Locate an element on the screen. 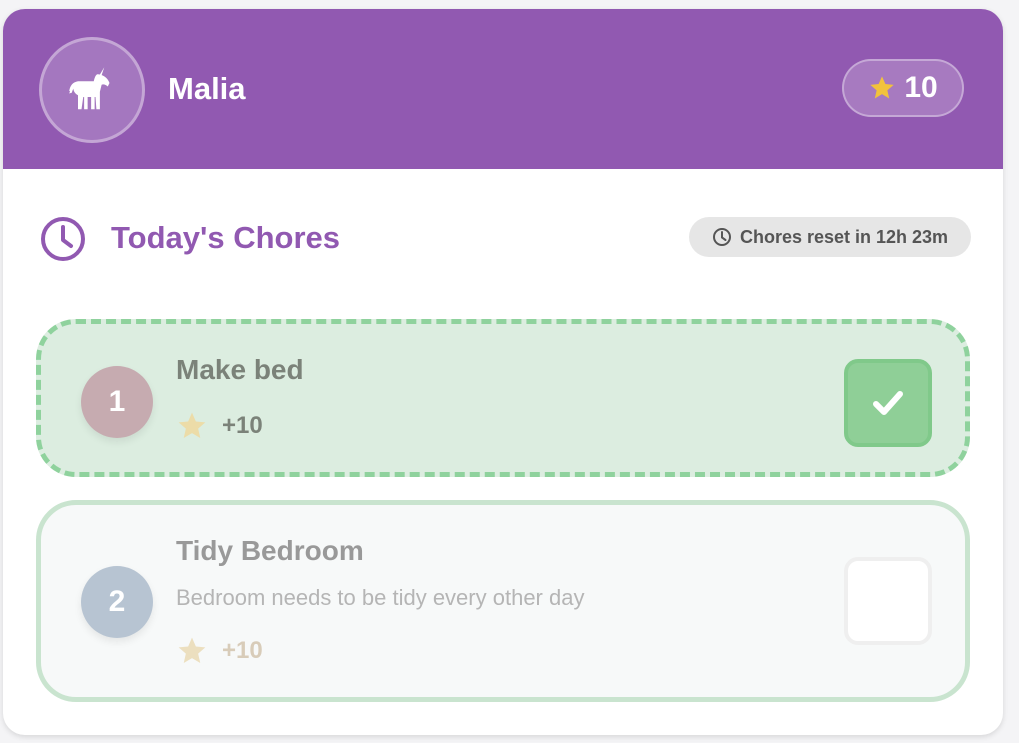 The width and height of the screenshot is (1019, 743). reset-timer-badge: Chores reset in 12h 23m is located at coordinates (830, 237).